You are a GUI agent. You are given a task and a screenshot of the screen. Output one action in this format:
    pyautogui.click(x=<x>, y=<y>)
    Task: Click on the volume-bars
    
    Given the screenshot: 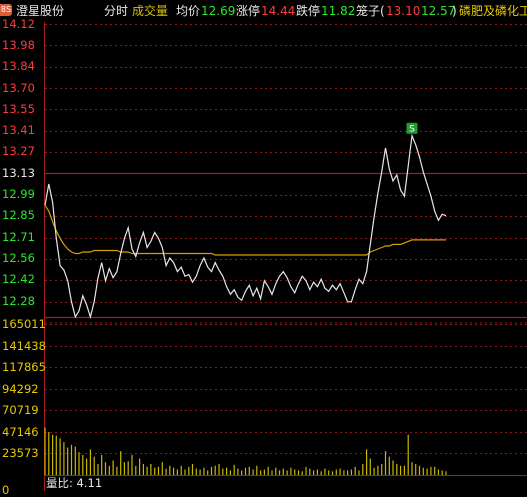 What is the action you would take?
    pyautogui.click(x=245, y=451)
    